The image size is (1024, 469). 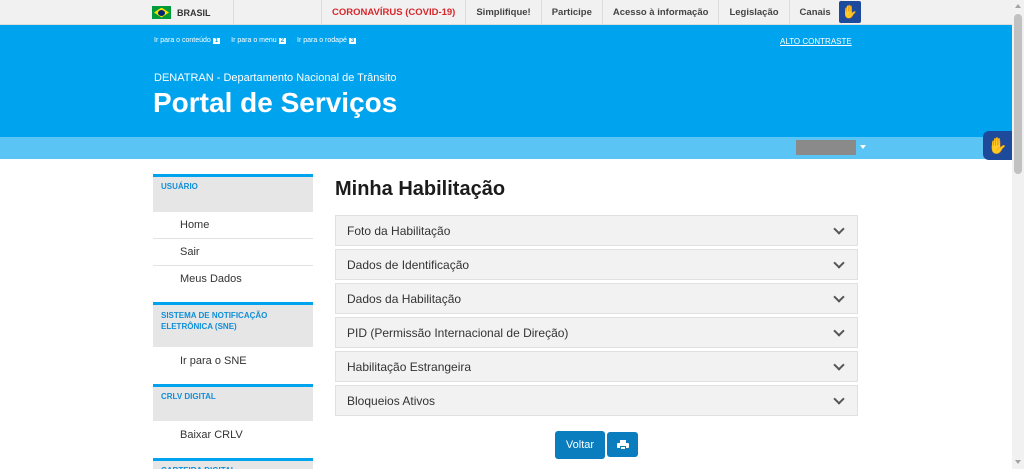 What do you see at coordinates (1018, 462) in the screenshot?
I see `scroll-down-icon` at bounding box center [1018, 462].